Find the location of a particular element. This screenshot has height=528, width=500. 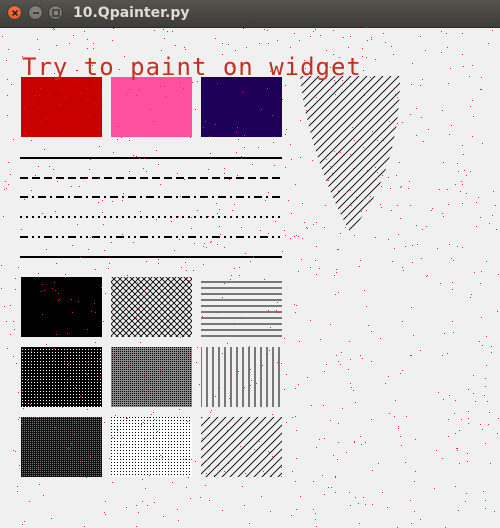

minimize-icon is located at coordinates (36, 13).